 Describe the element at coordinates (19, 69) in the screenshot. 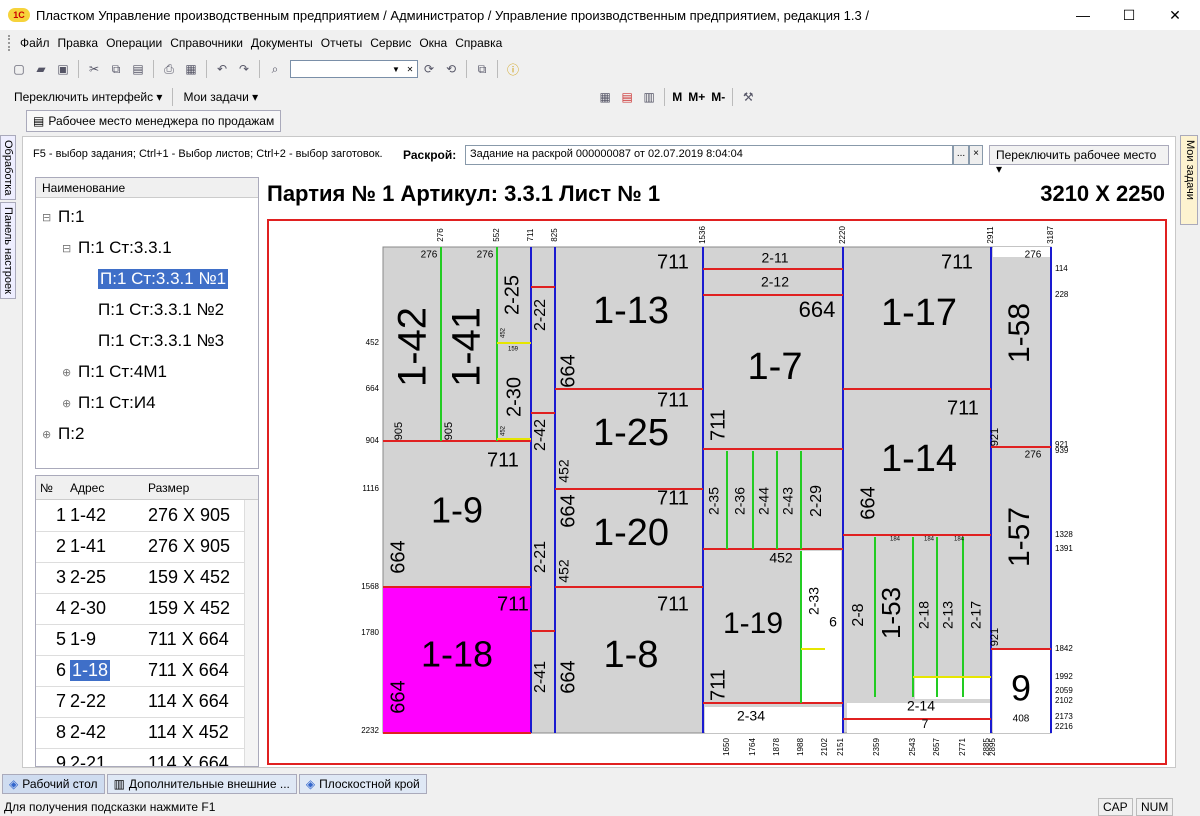

I see `new-document-icon: ▢` at that location.